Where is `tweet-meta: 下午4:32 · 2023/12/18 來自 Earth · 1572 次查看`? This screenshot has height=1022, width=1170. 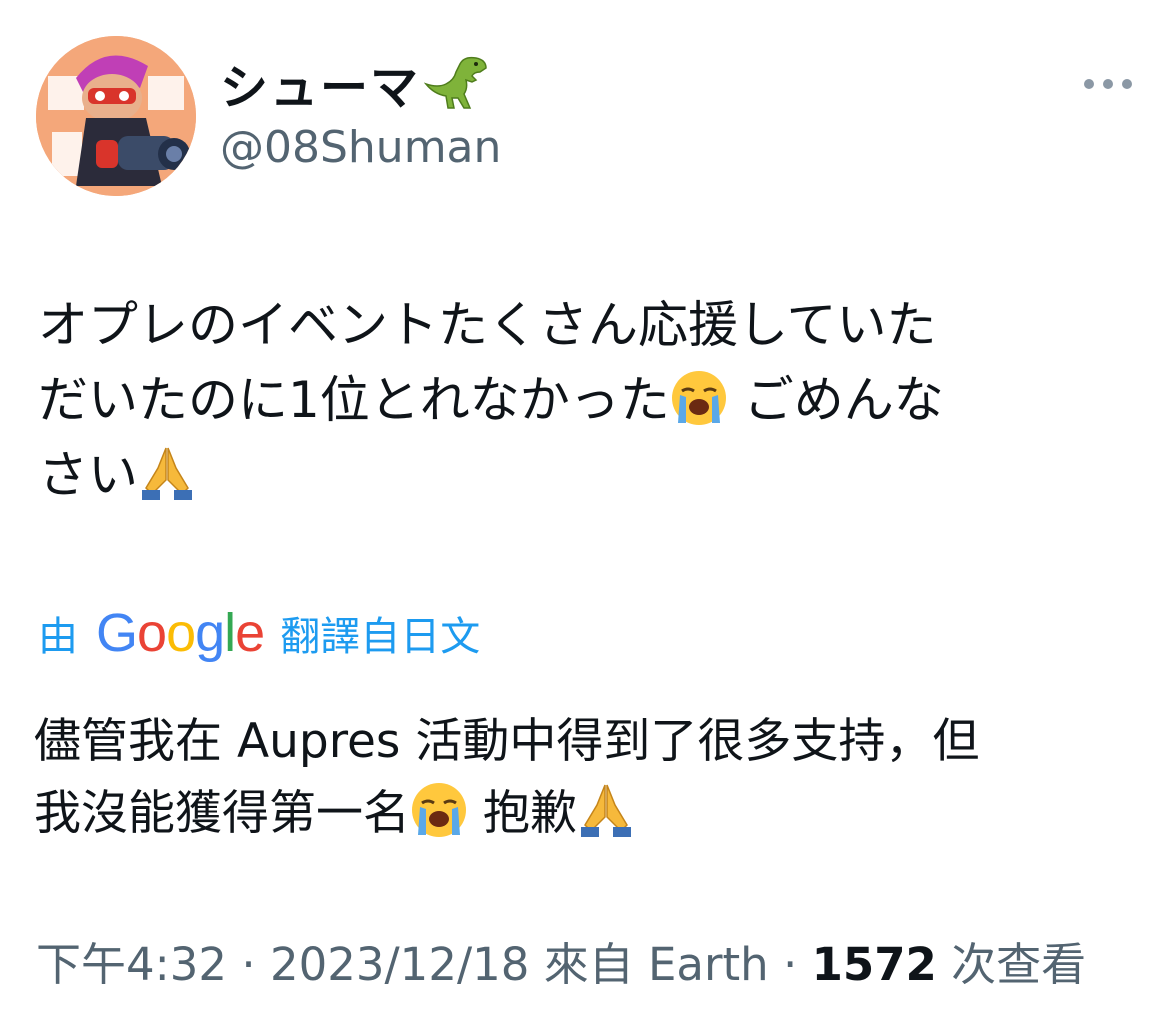
tweet-meta: 下午4:32 · 2023/12/18 來自 Earth · 1572 次查看 is located at coordinates (561, 960).